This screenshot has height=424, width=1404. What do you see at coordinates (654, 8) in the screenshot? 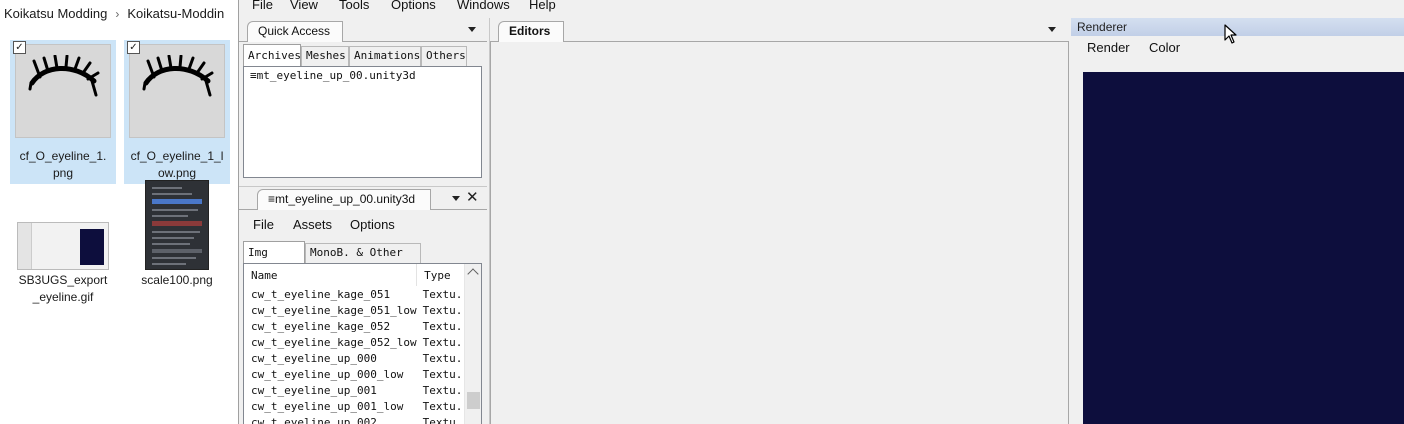
I see `menubar: File View Tools Options Windows Help` at bounding box center [654, 8].